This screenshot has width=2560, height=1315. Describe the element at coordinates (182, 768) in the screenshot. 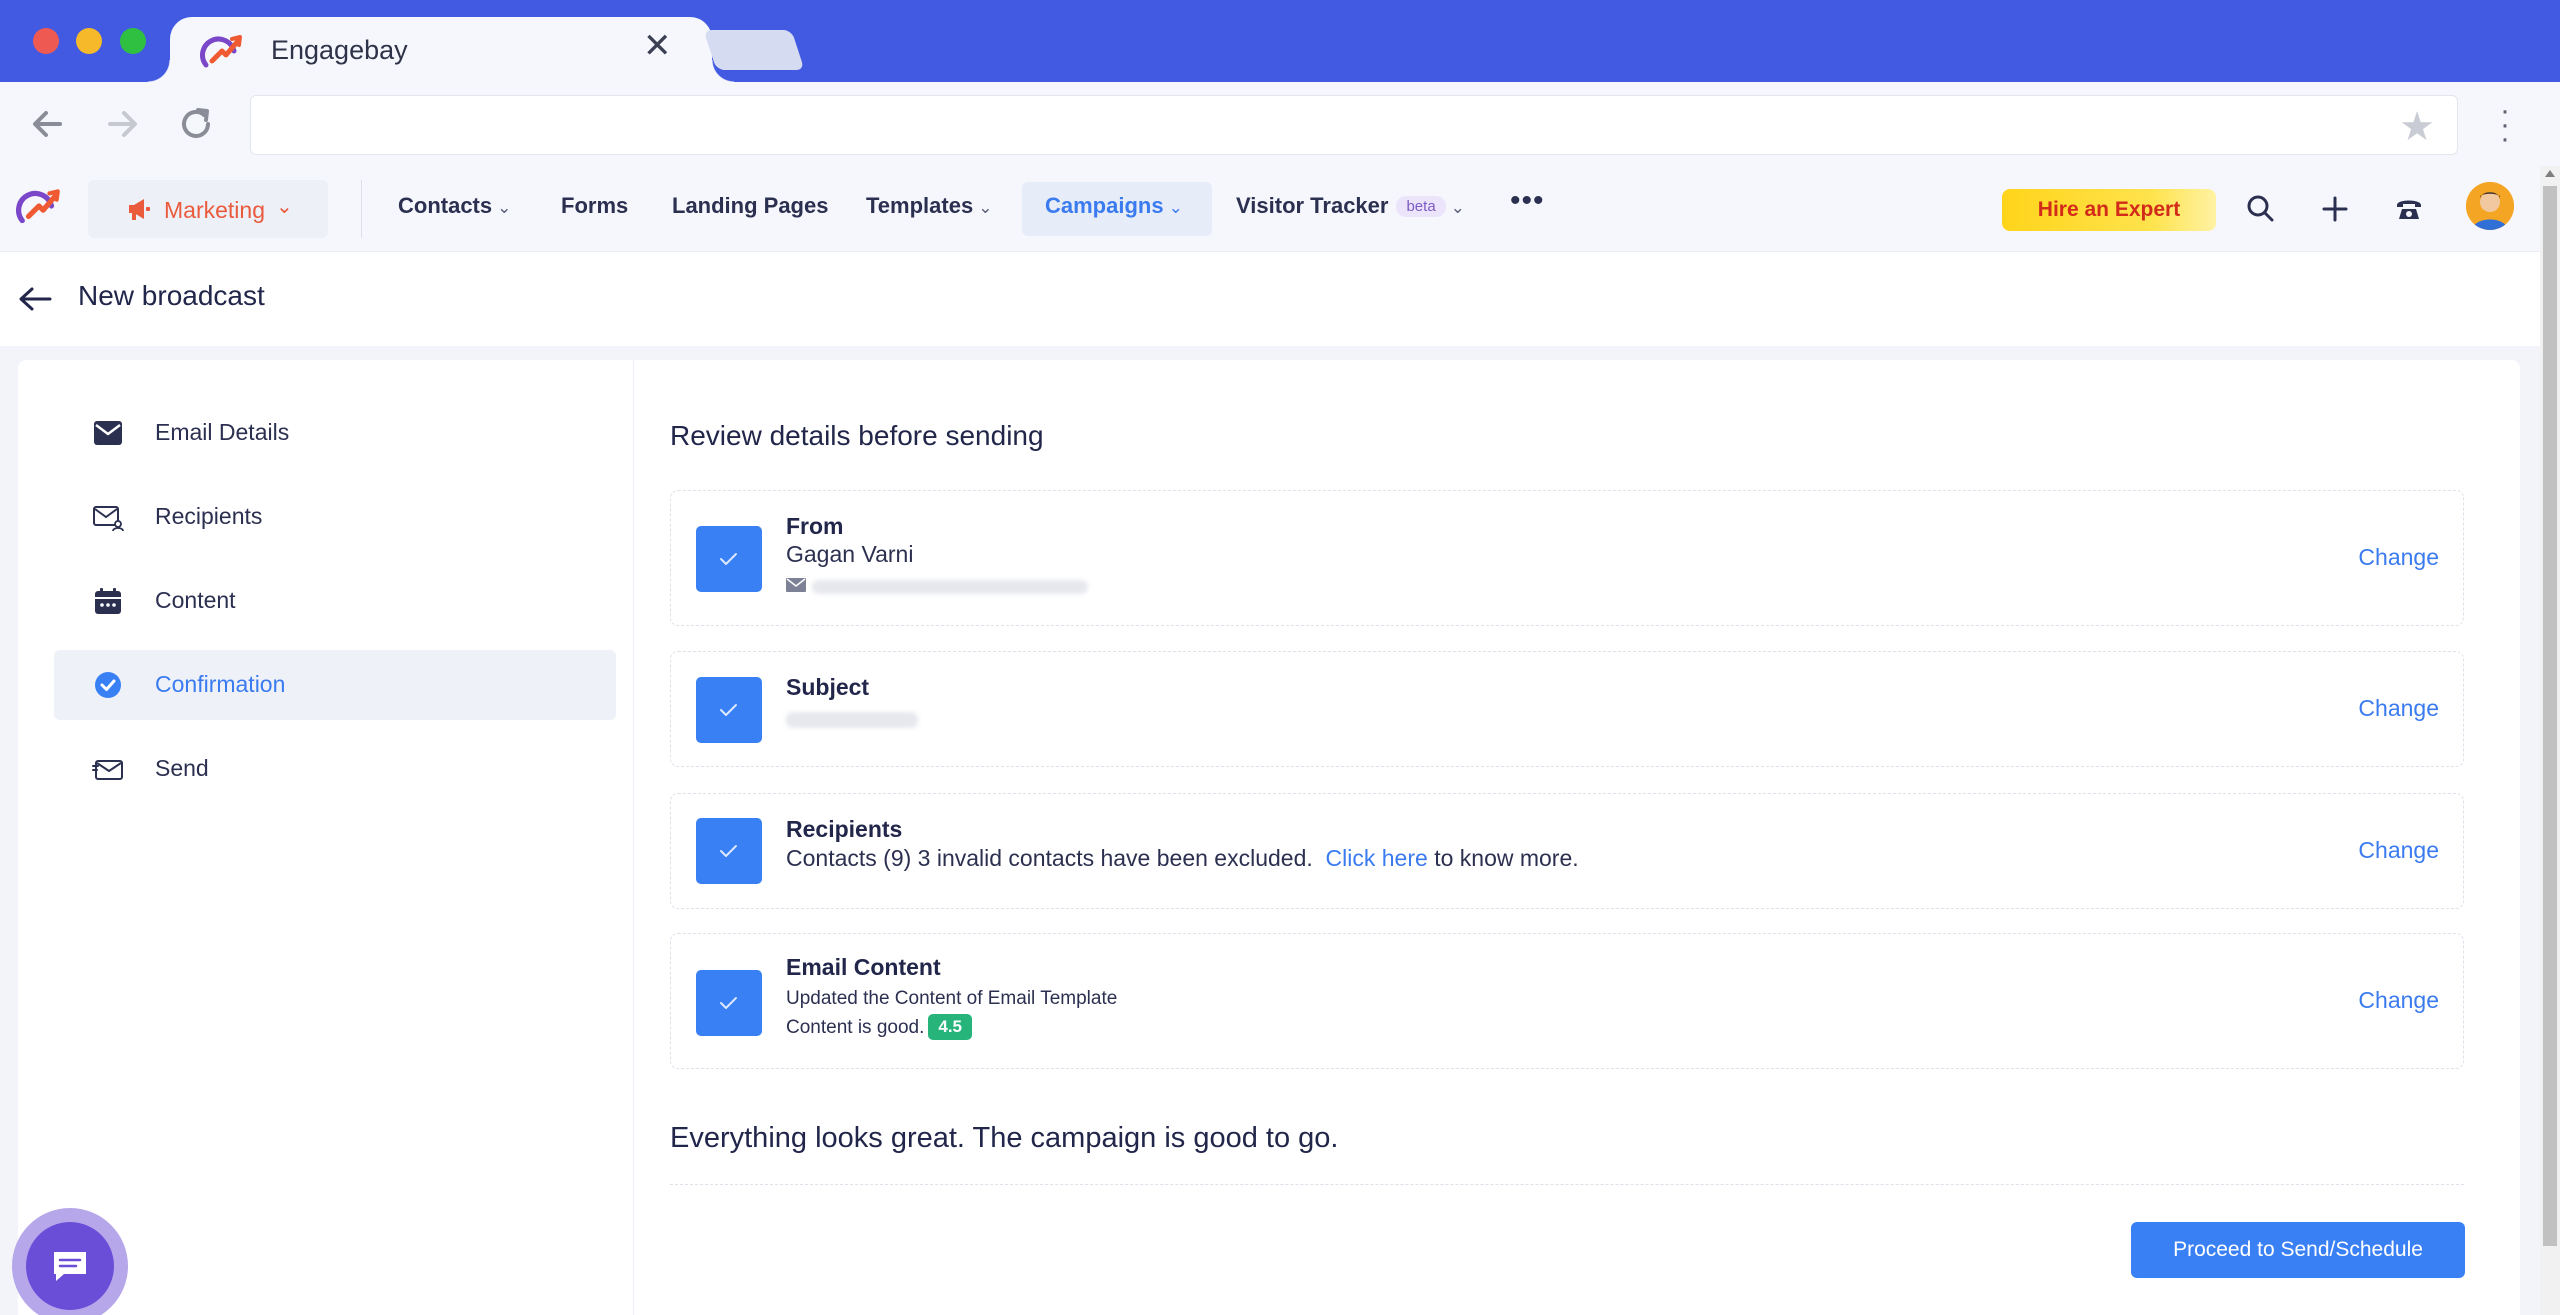

I see `step-label: Send` at that location.